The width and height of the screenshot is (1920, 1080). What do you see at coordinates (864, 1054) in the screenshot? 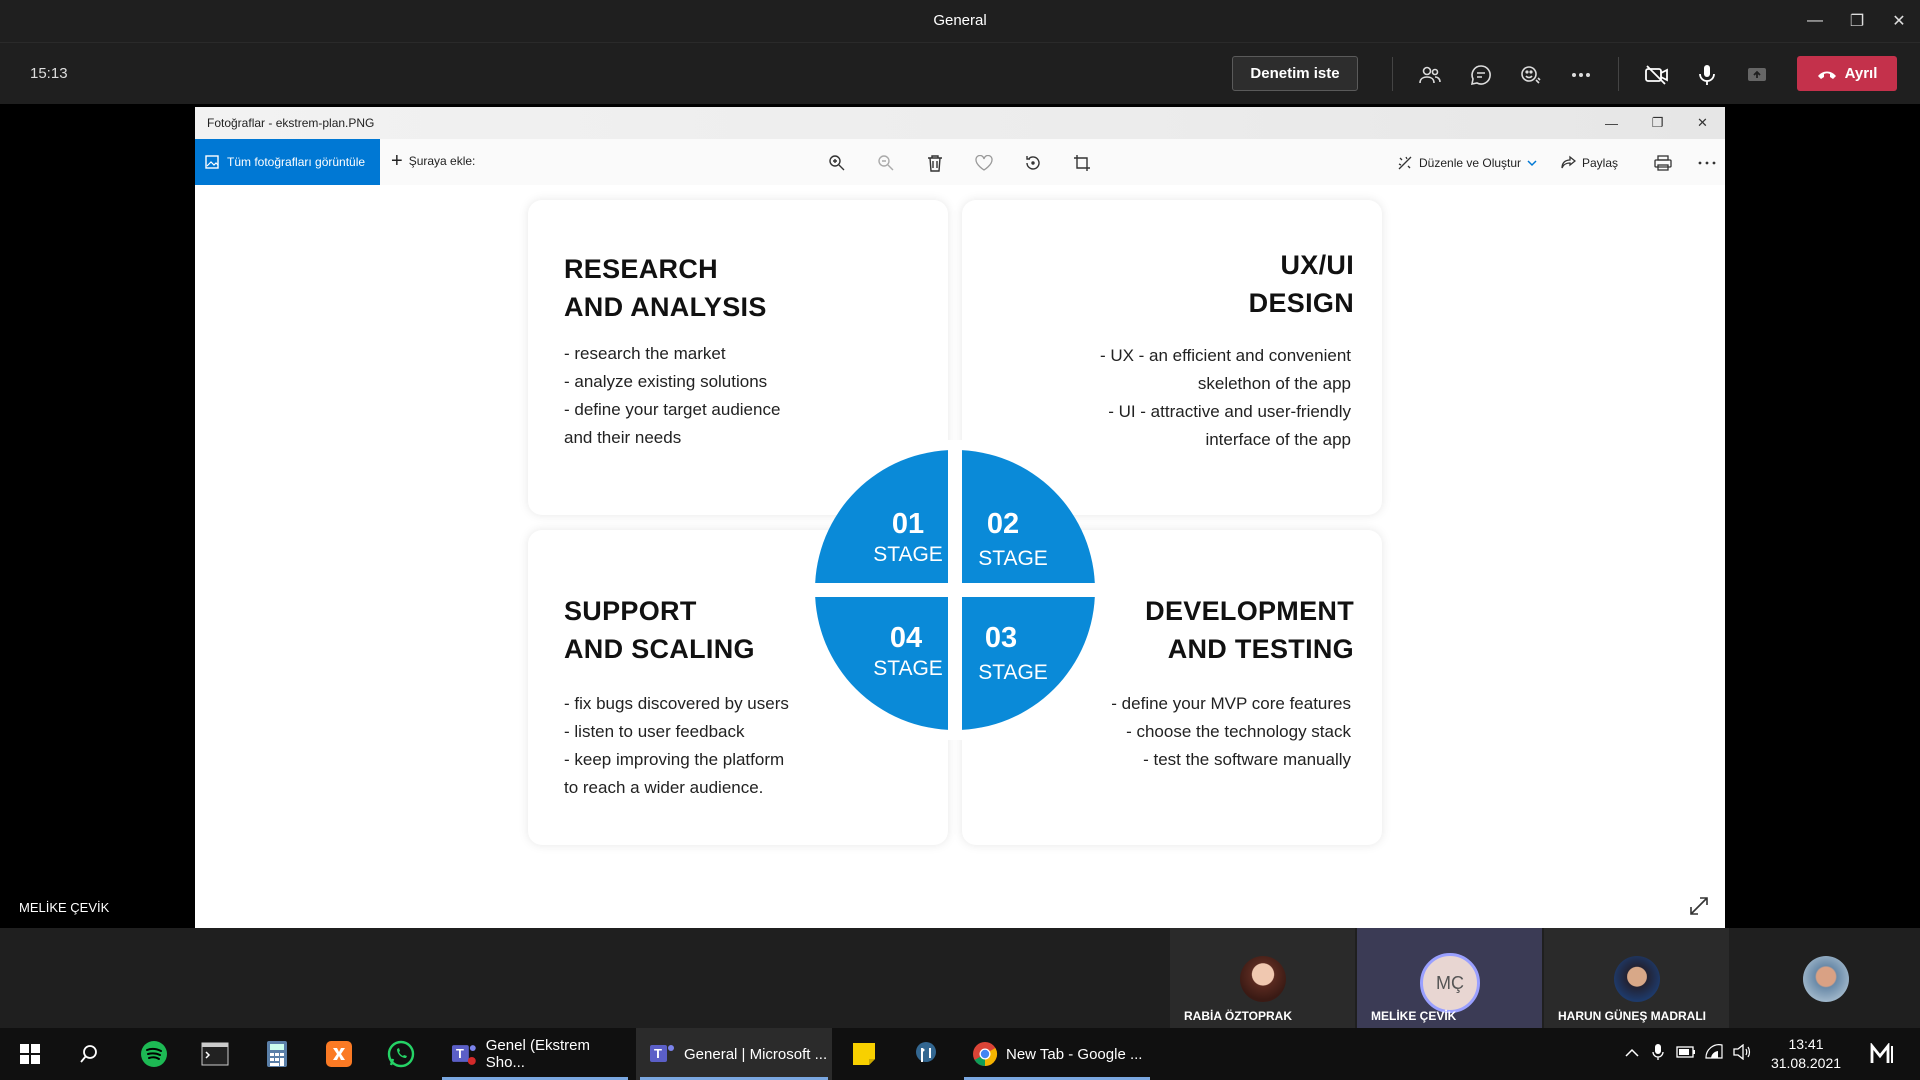
I see `sticky-notes-icon` at bounding box center [864, 1054].